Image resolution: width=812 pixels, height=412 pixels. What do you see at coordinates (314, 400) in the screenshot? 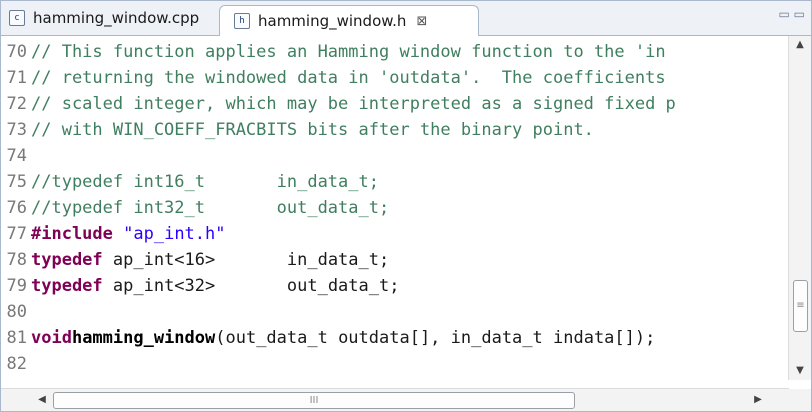
I see `horizontal-scroll-thumb: III` at bounding box center [314, 400].